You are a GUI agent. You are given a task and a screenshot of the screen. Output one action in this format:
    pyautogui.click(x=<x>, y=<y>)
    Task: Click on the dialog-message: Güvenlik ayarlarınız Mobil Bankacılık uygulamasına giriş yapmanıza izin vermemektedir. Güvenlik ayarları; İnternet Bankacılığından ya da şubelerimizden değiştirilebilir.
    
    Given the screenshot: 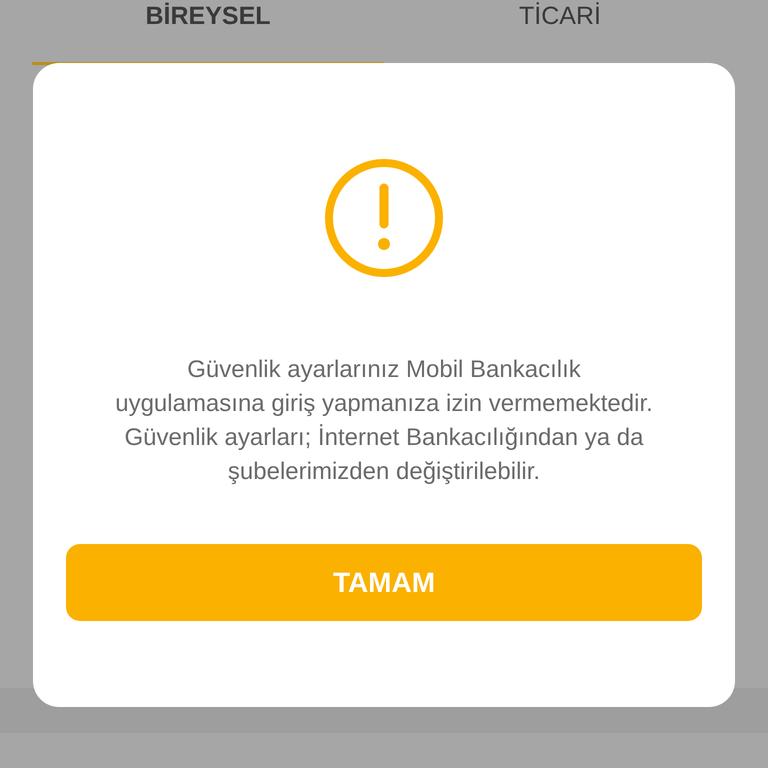 What is the action you would take?
    pyautogui.click(x=384, y=421)
    